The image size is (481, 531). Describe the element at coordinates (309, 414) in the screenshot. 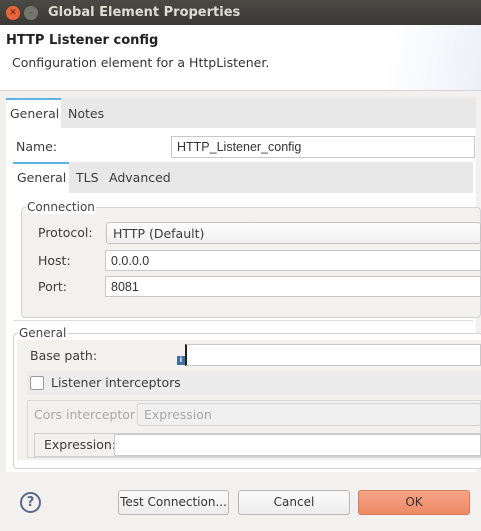

I see `cors-interceptor-select: Expression` at that location.